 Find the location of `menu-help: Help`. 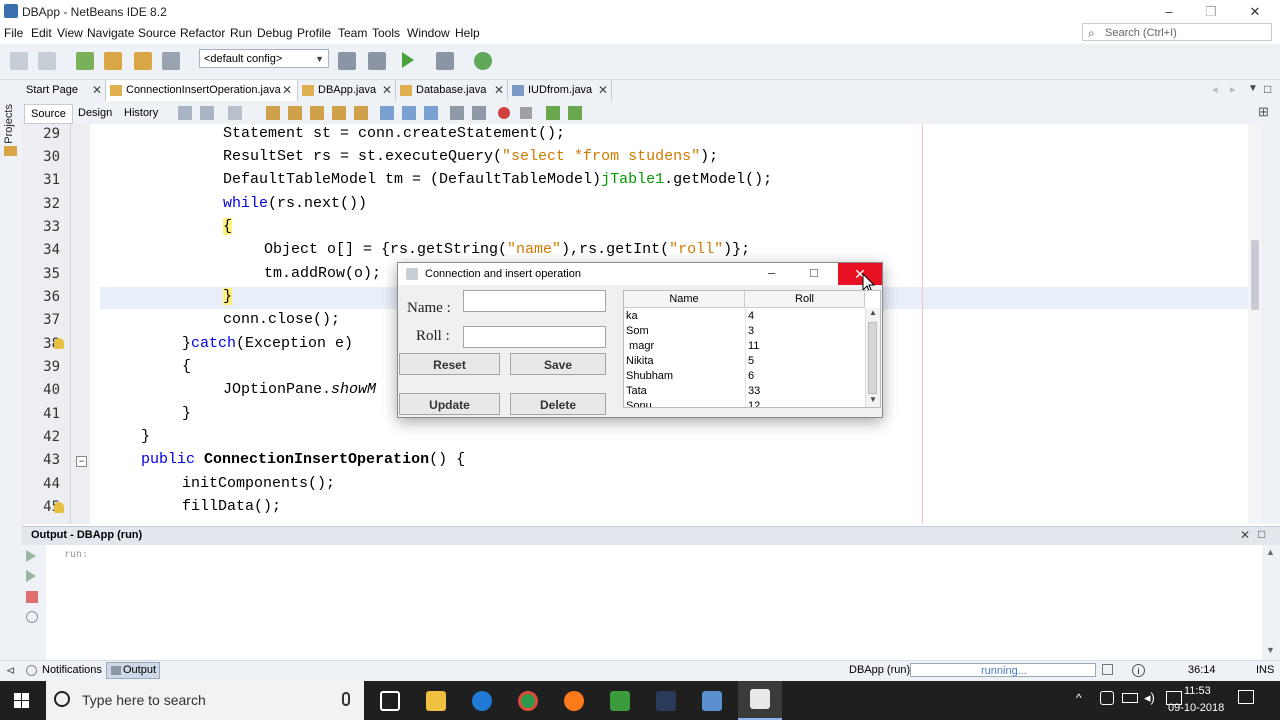

menu-help: Help is located at coordinates (467, 33).